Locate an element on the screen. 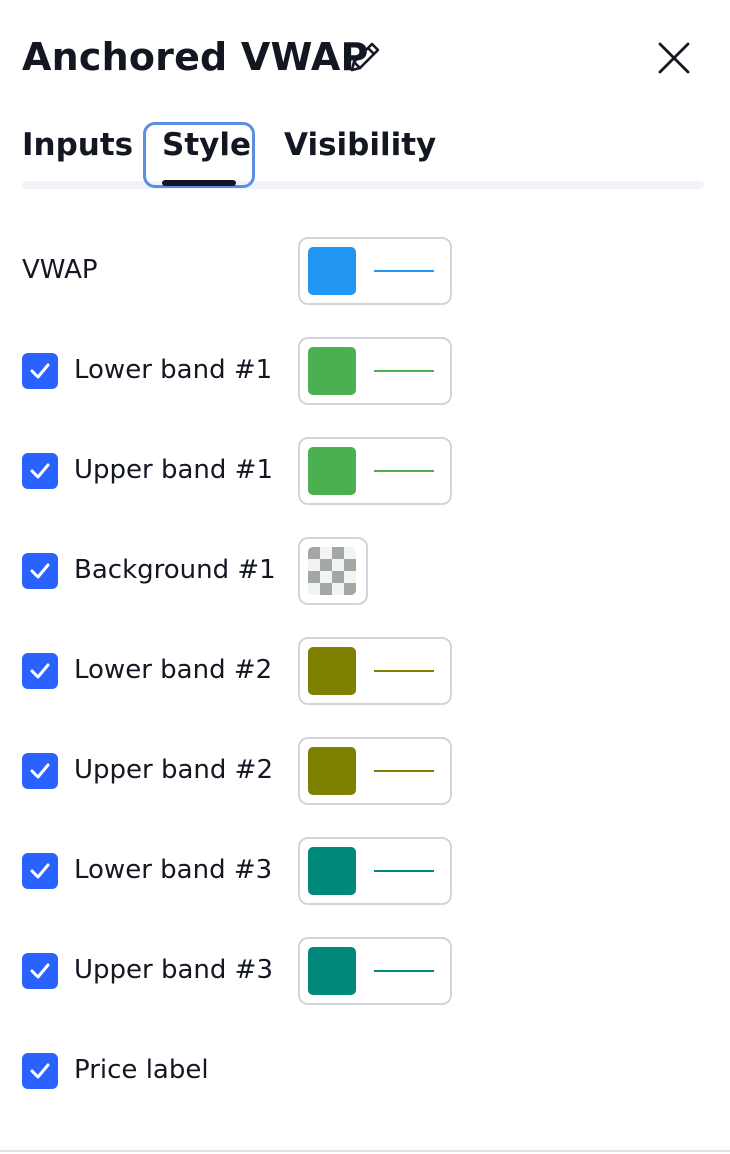 This screenshot has width=730, height=1154. row-label: Background #1 is located at coordinates (175, 570).